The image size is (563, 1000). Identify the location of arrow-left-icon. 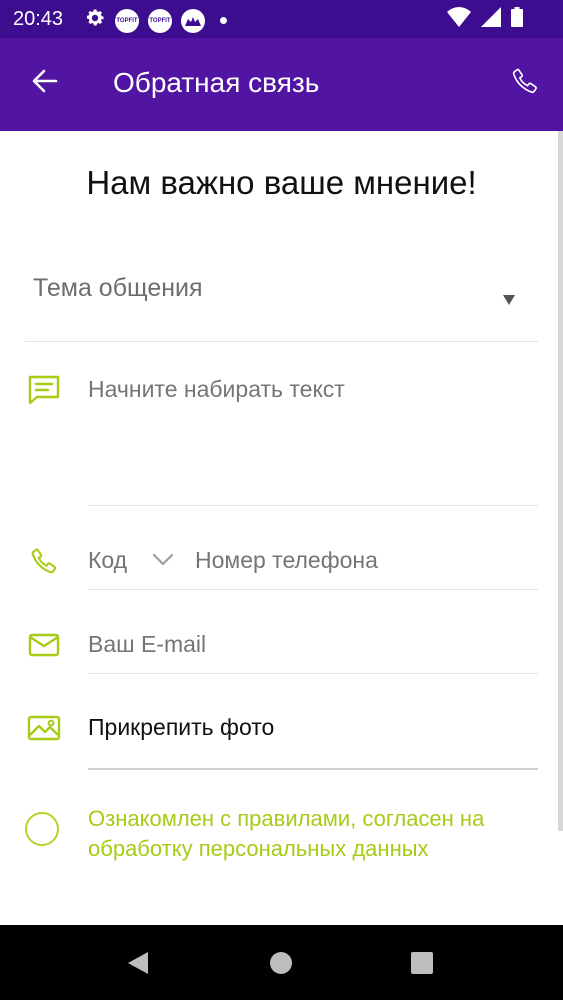
(45, 83).